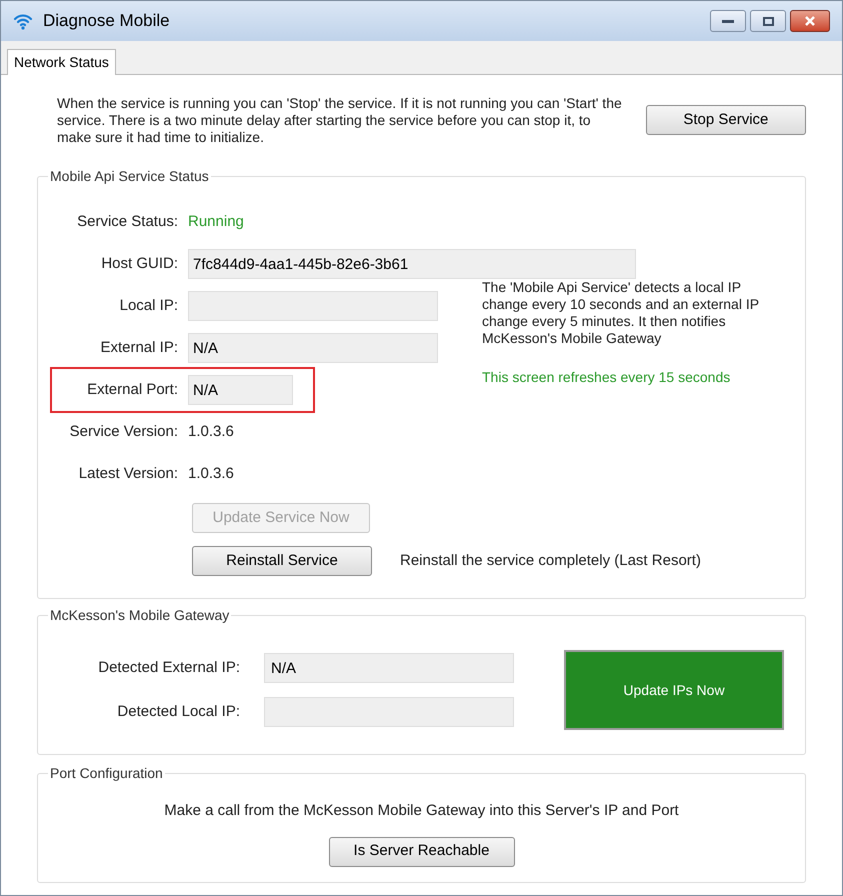 This screenshot has height=896, width=843. What do you see at coordinates (421, 851) in the screenshot?
I see `server-reachable-button: Is Server Reachable` at bounding box center [421, 851].